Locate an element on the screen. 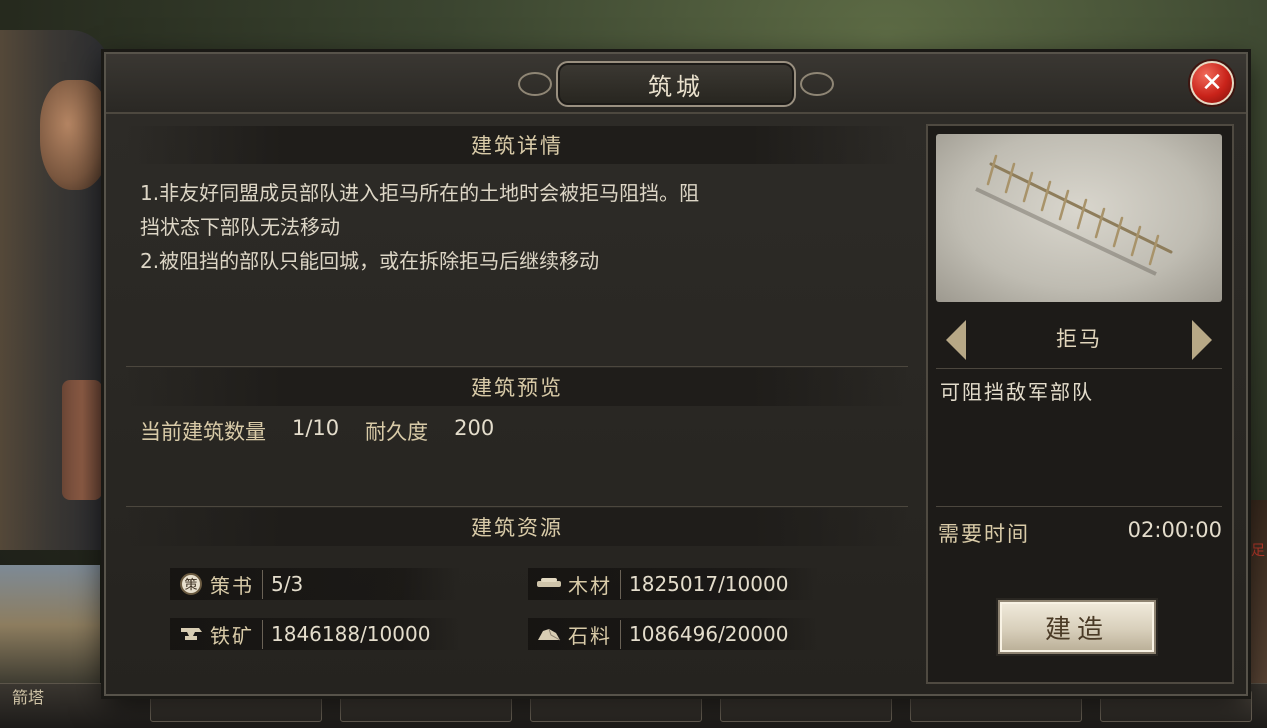 The image size is (1267, 728). building-preview-image is located at coordinates (1079, 218).